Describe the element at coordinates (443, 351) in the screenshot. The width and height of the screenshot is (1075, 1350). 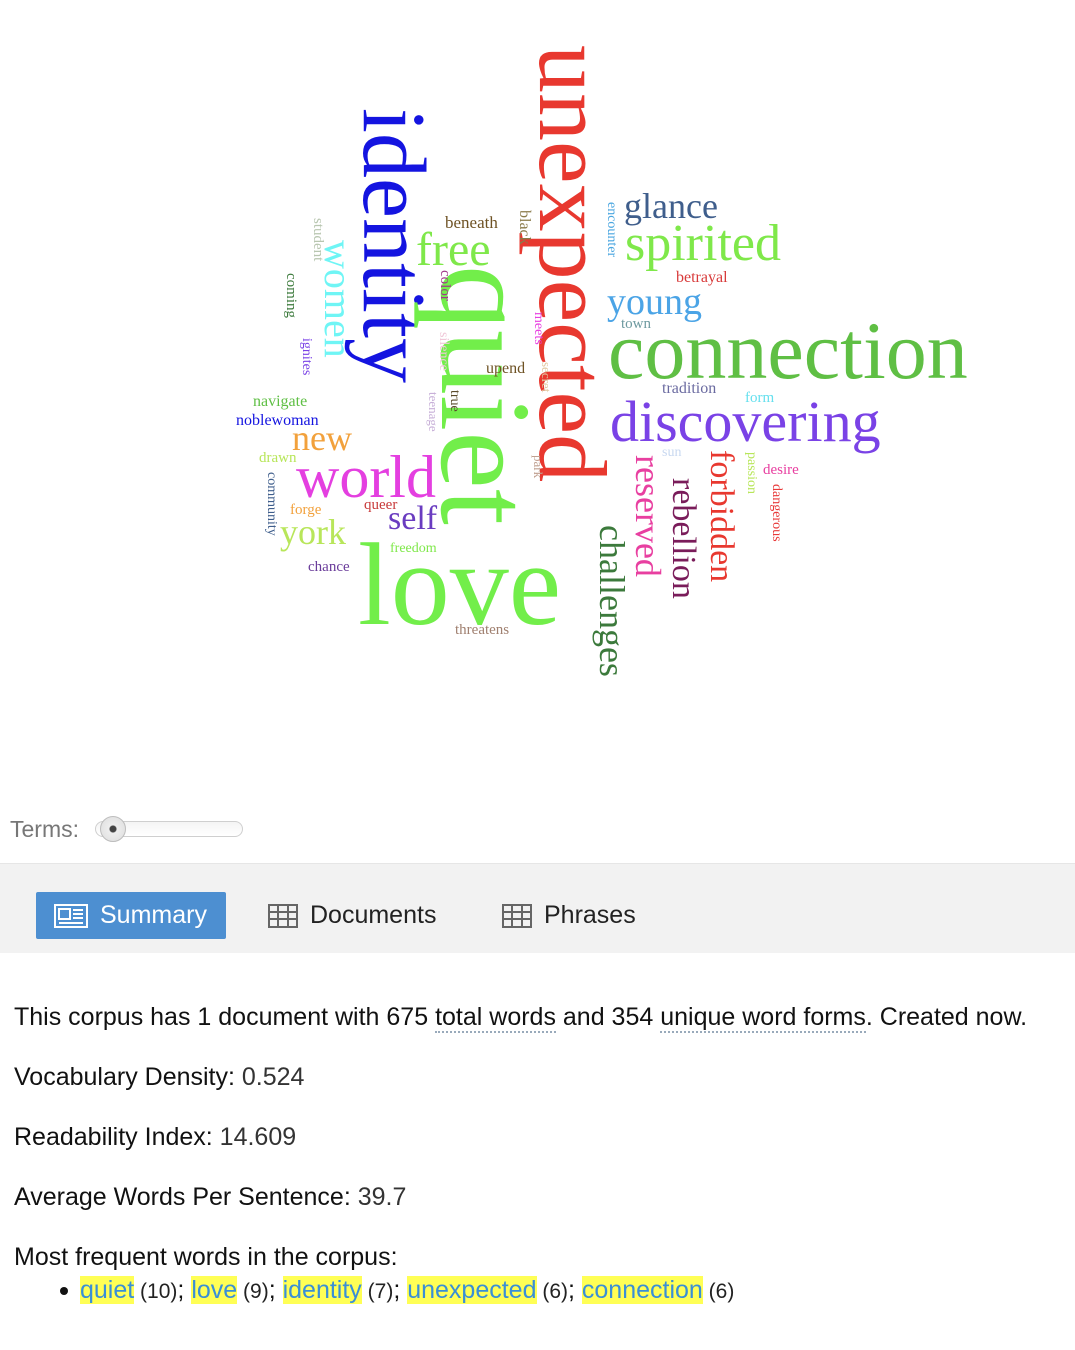
I see `cloud-word: silence` at that location.